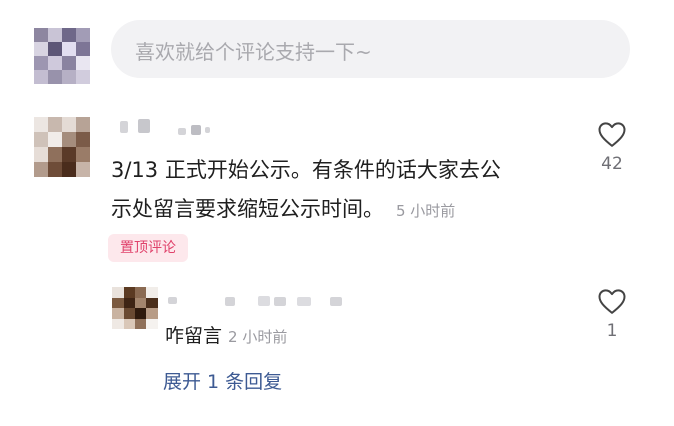 This screenshot has width=674, height=426. I want to click on comment-line-2: 示处留言要求缩短公示时间。 5 小时前, so click(336, 210).